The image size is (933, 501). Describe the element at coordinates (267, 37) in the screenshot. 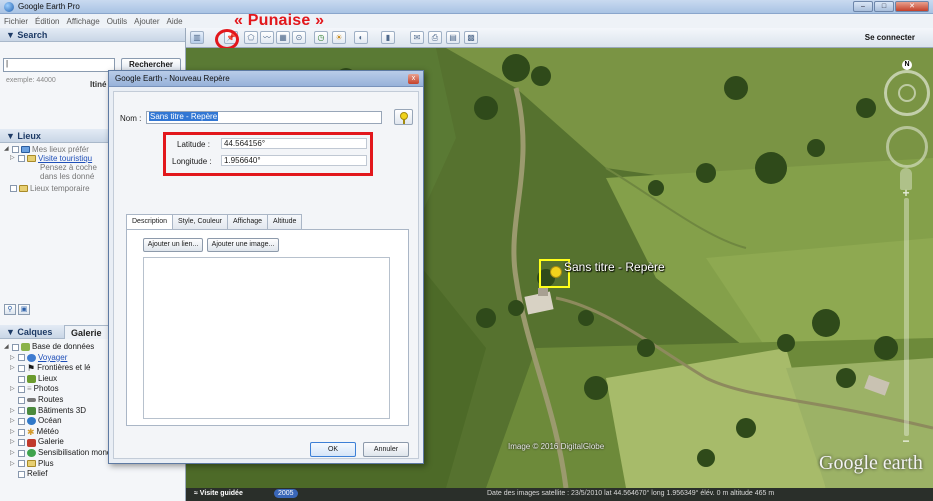

I see `path-icon: 〰` at that location.